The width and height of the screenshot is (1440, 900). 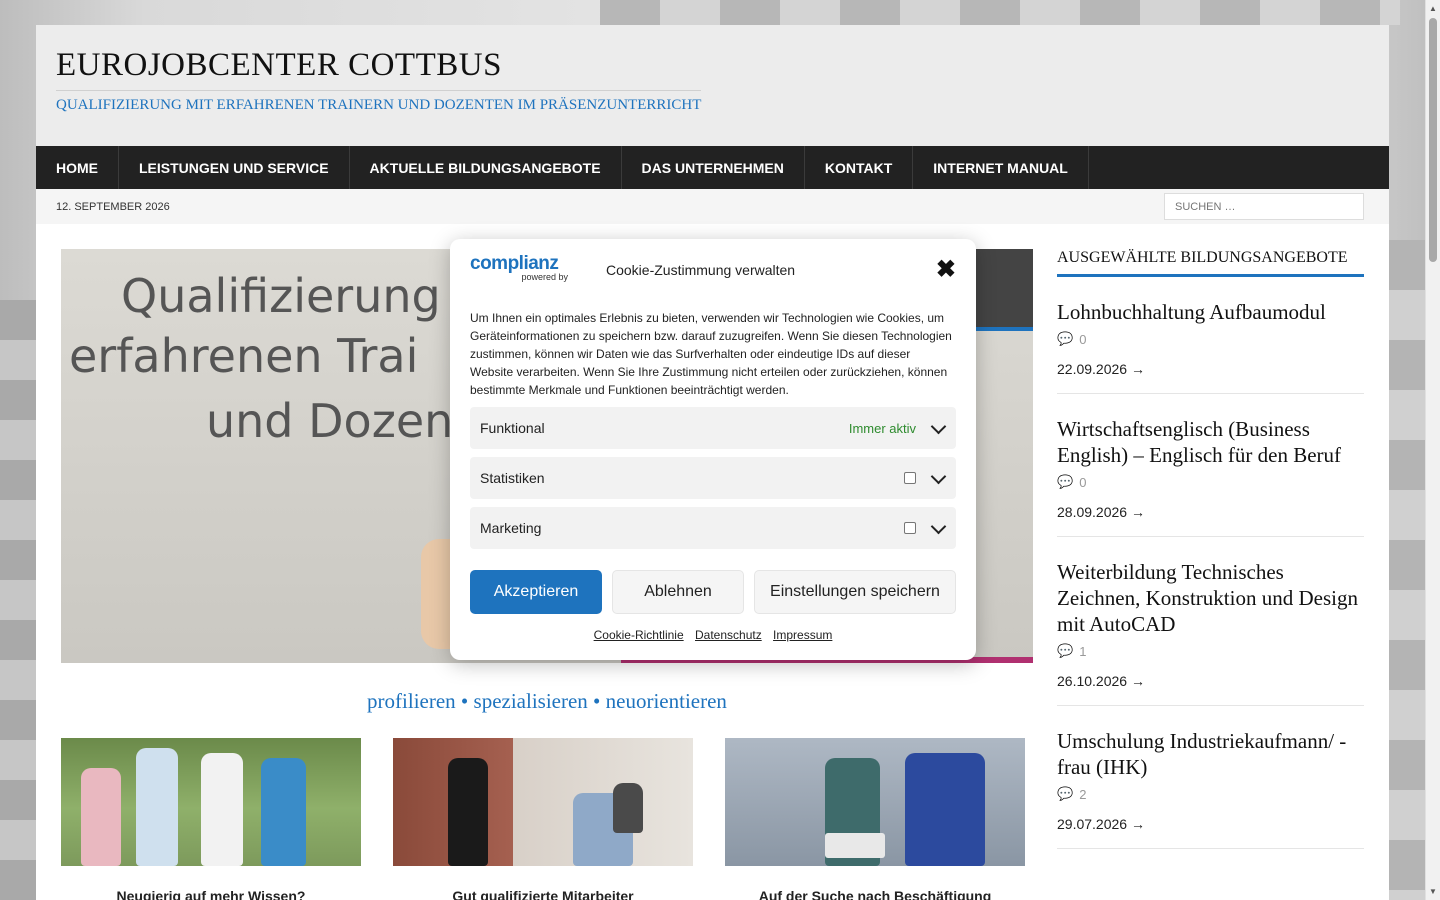 I want to click on complianz-logo: complianz powered by, so click(x=519, y=267).